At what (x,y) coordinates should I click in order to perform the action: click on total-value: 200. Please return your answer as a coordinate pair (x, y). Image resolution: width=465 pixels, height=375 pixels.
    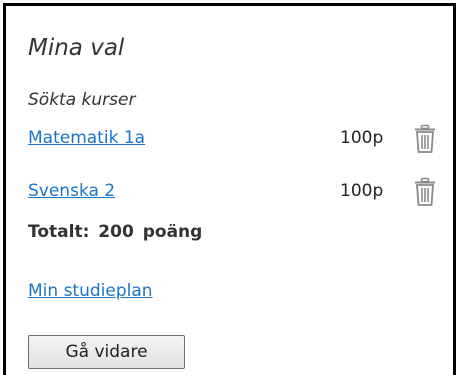
    Looking at the image, I should click on (116, 232).